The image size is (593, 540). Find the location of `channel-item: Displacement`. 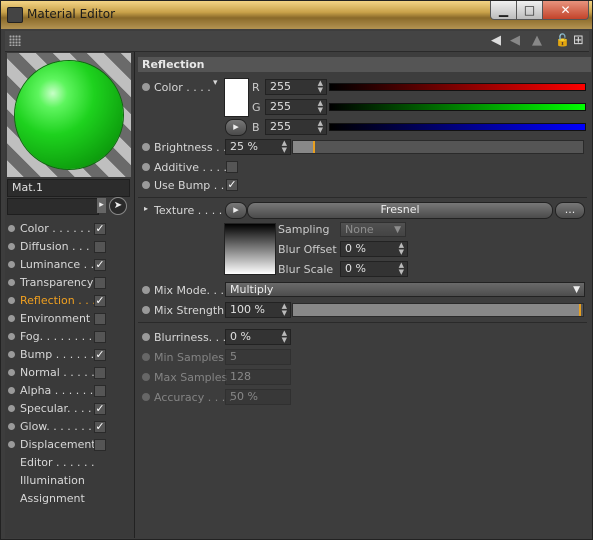

channel-item: Displacement is located at coordinates (67, 445).